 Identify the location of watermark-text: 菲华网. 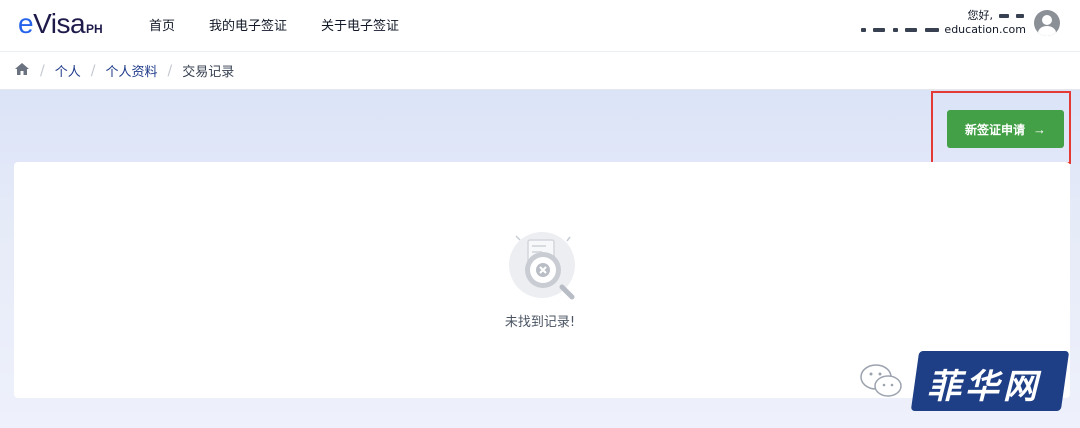
(984, 387).